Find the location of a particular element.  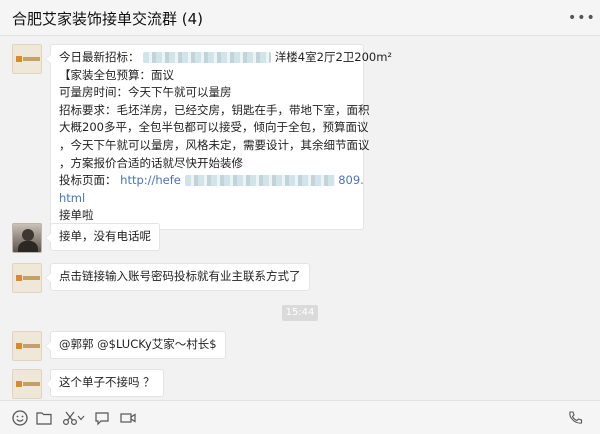

redacted-link is located at coordinates (259, 181).